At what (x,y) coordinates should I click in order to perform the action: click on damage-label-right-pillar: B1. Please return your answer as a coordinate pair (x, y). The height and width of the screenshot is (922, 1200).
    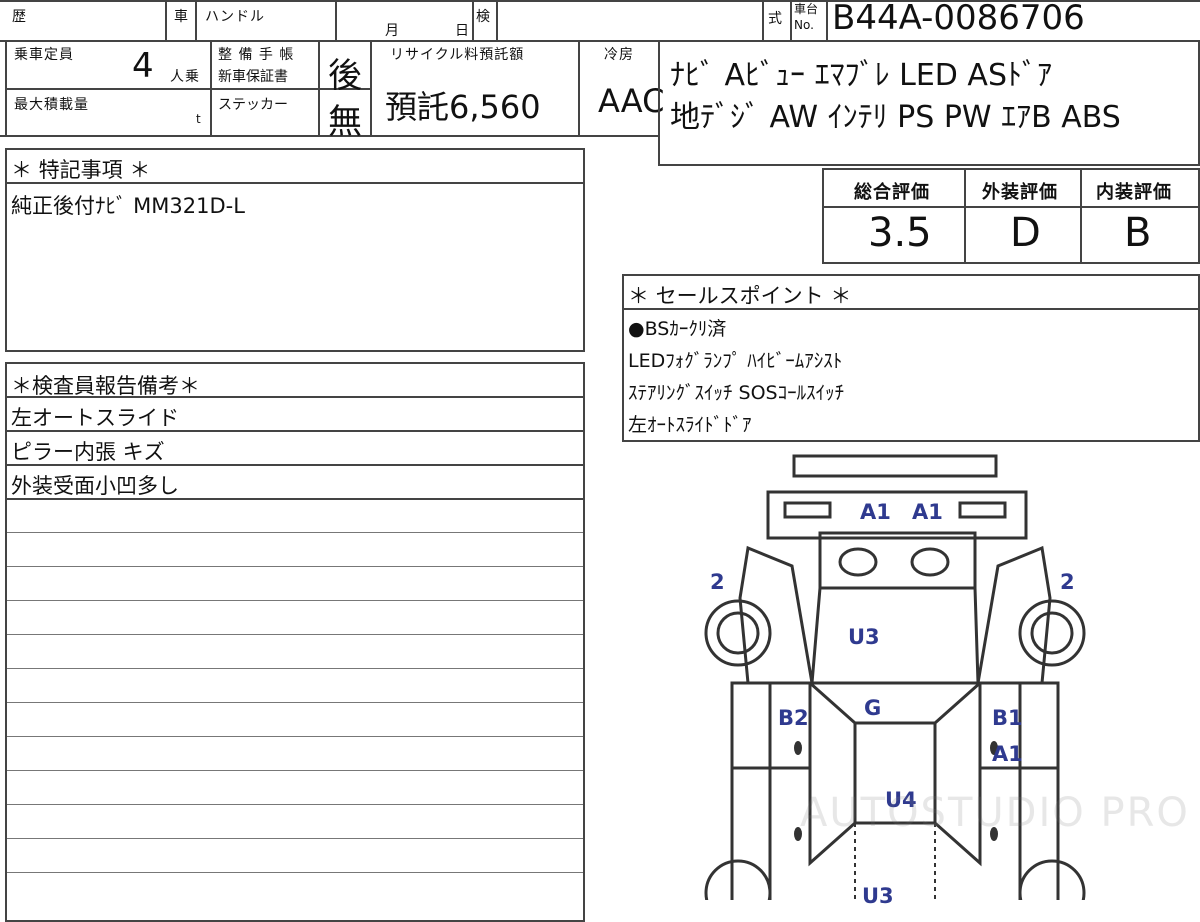
    Looking at the image, I should click on (1007, 718).